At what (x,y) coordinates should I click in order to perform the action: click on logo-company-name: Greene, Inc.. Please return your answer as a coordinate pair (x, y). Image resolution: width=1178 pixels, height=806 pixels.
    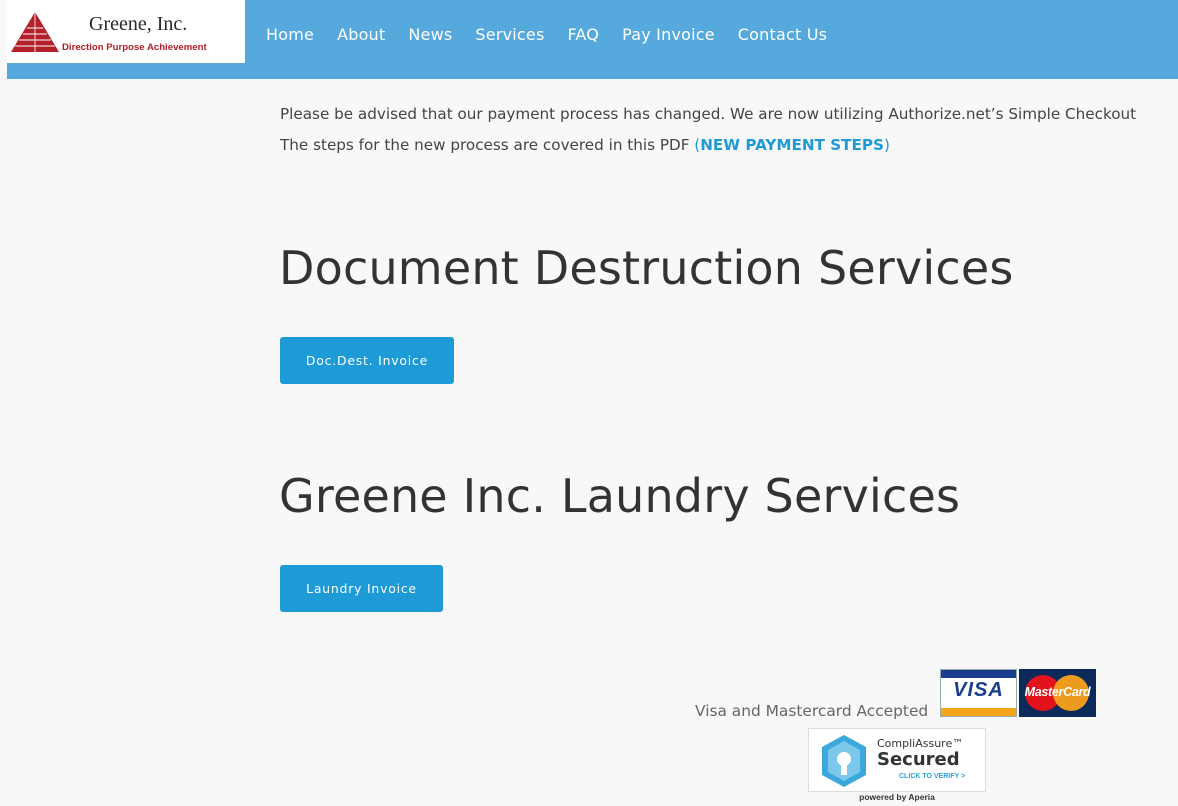
    Looking at the image, I should click on (138, 24).